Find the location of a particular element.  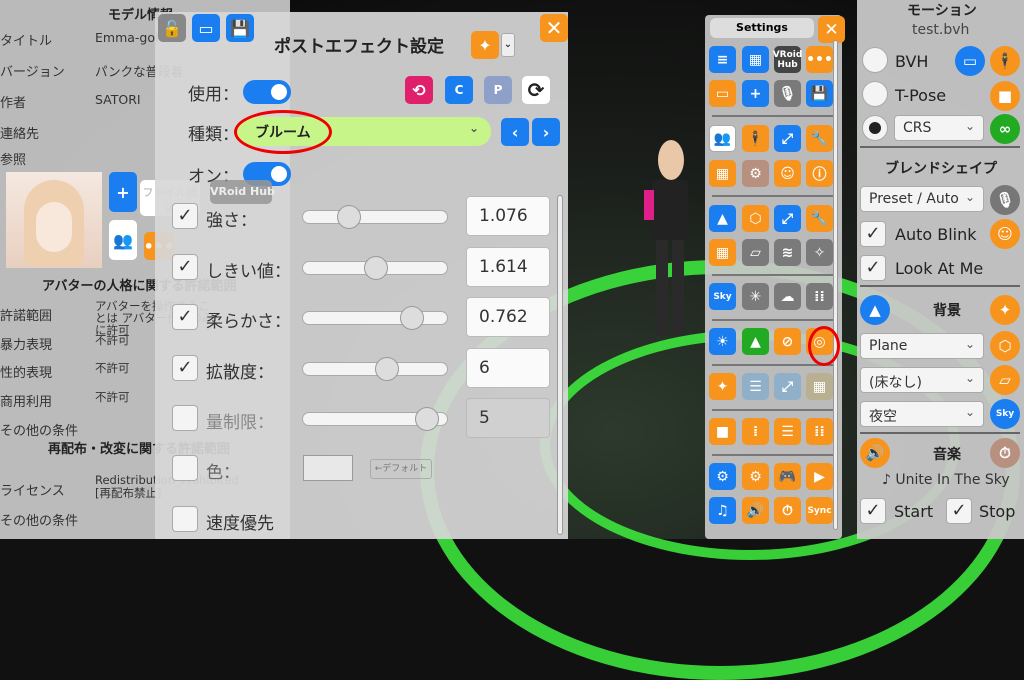

crs-radio is located at coordinates (875, 128).